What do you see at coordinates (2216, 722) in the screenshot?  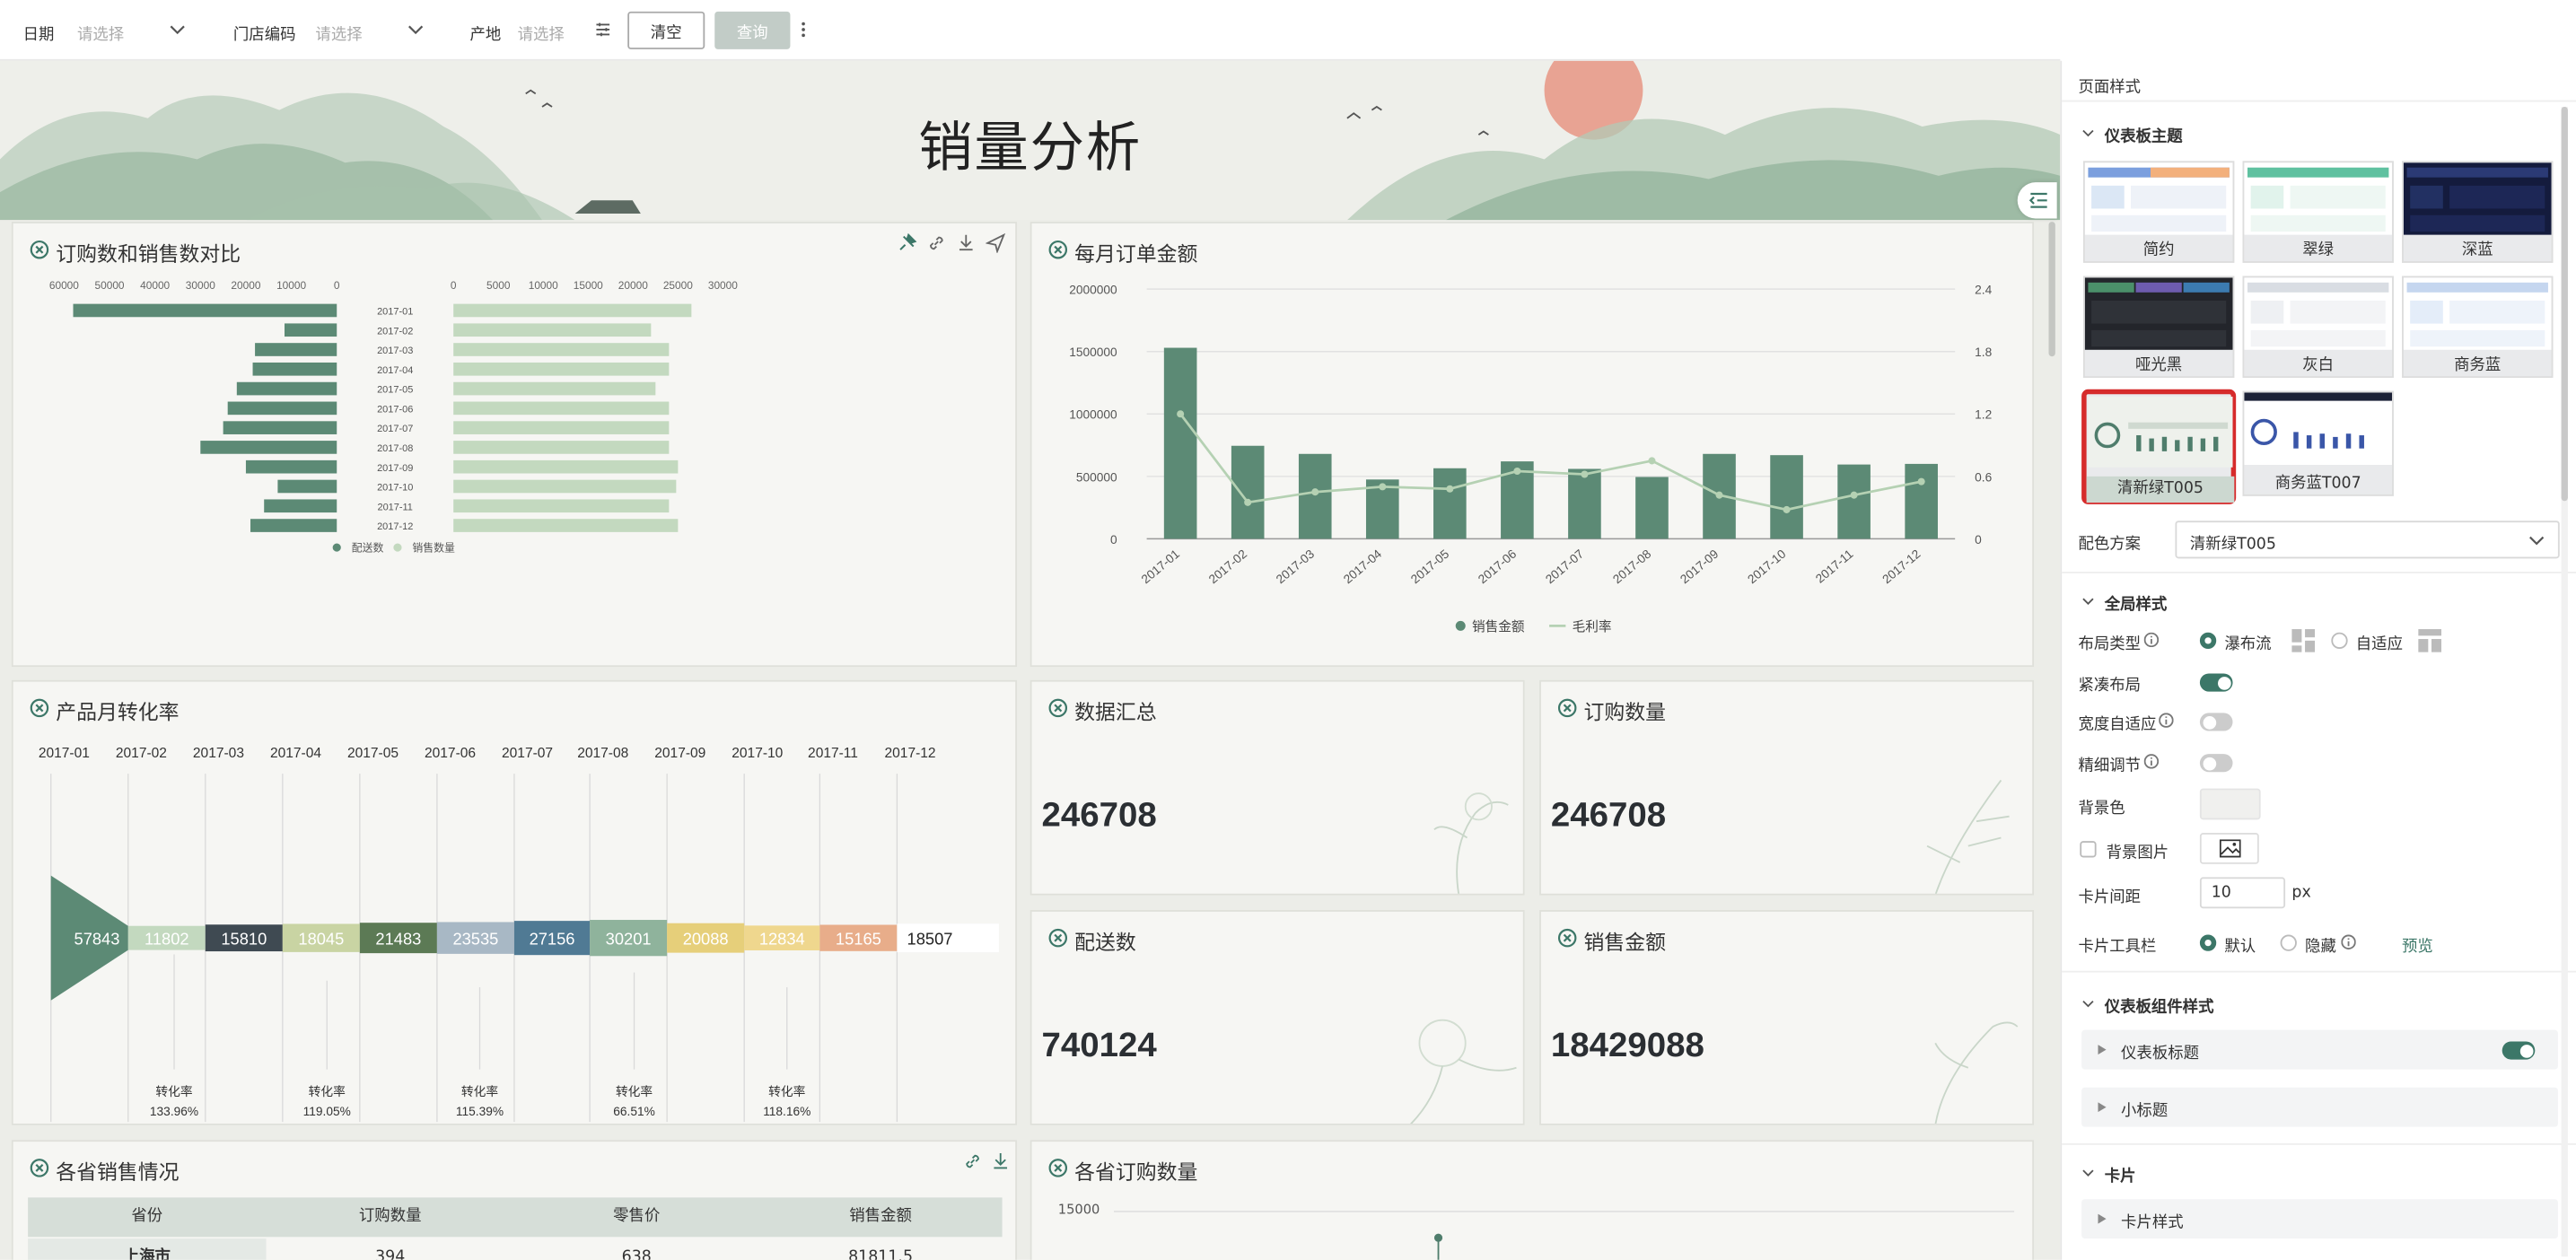 I see `width-adapt-toggle` at bounding box center [2216, 722].